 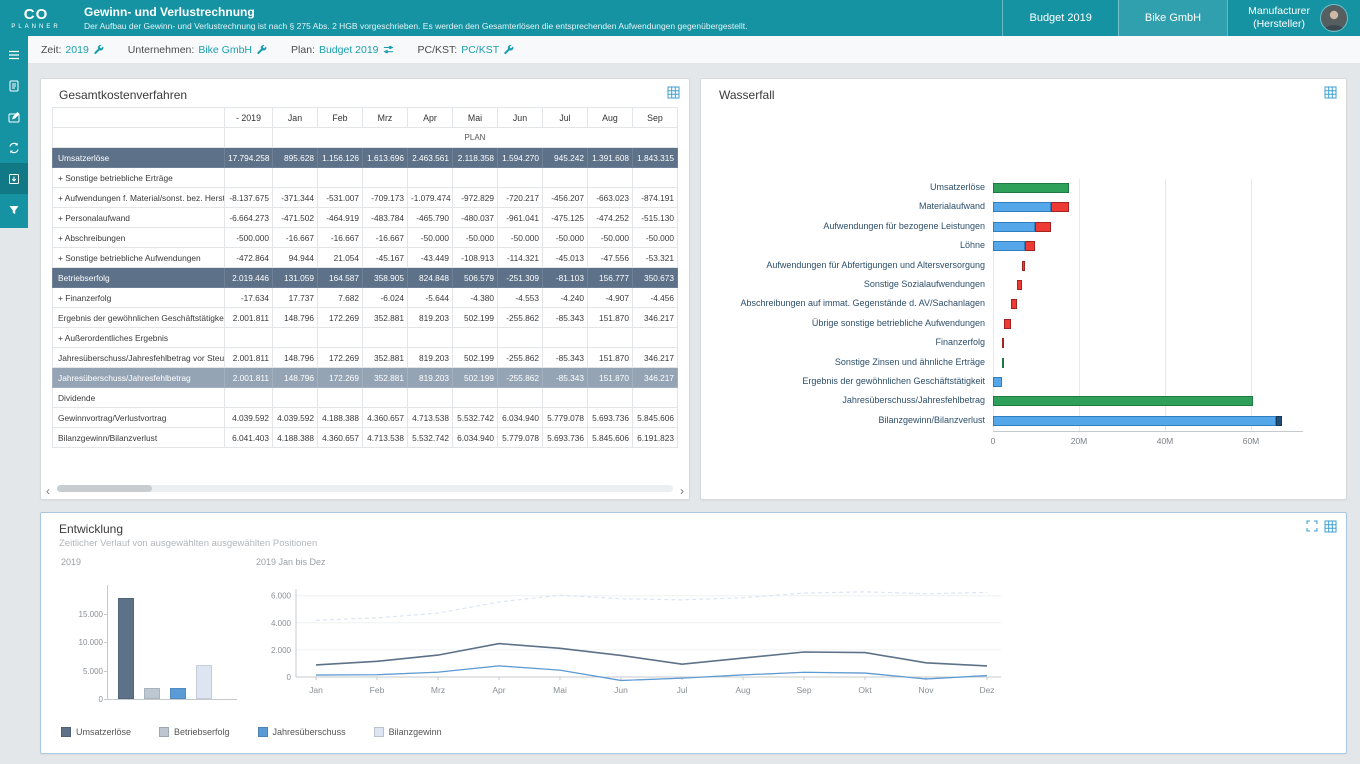 I want to click on value-cell: 94.944, so click(x=295, y=257).